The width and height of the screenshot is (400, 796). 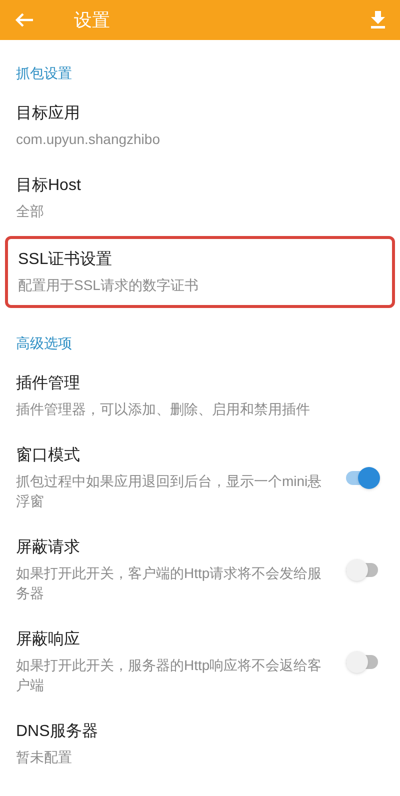 I want to click on item-description: 抓包过程中如果应用退回到后台，显示一个mini悬浮窗, so click(x=169, y=491).